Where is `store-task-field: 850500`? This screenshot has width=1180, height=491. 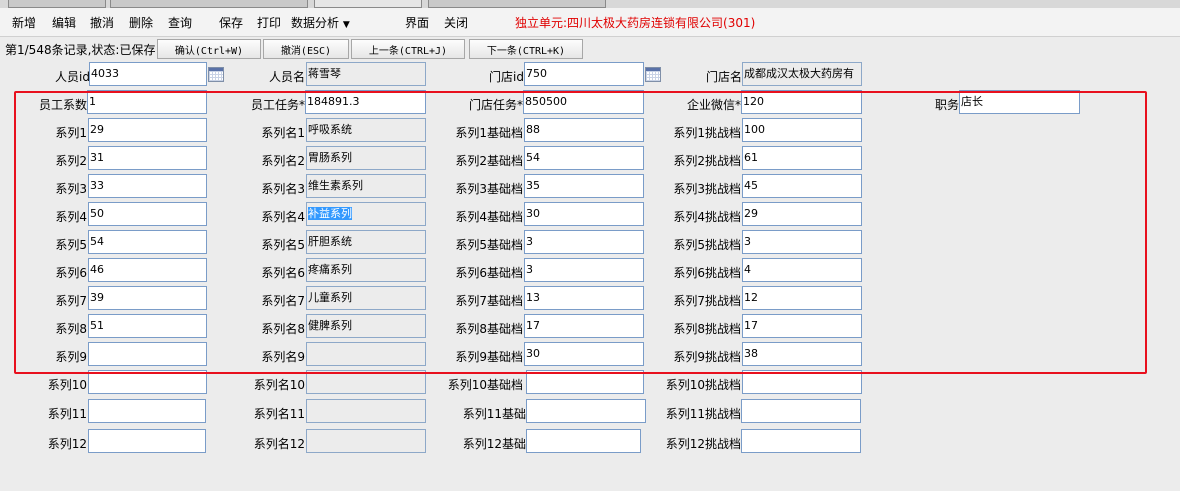 store-task-field: 850500 is located at coordinates (583, 102).